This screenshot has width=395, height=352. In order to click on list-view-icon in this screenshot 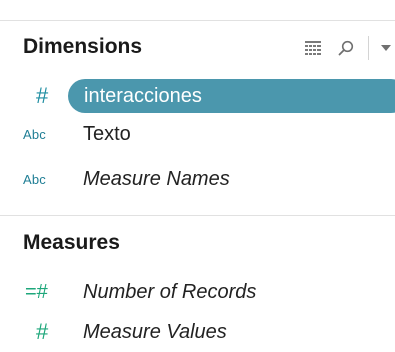, I will do `click(313, 48)`.